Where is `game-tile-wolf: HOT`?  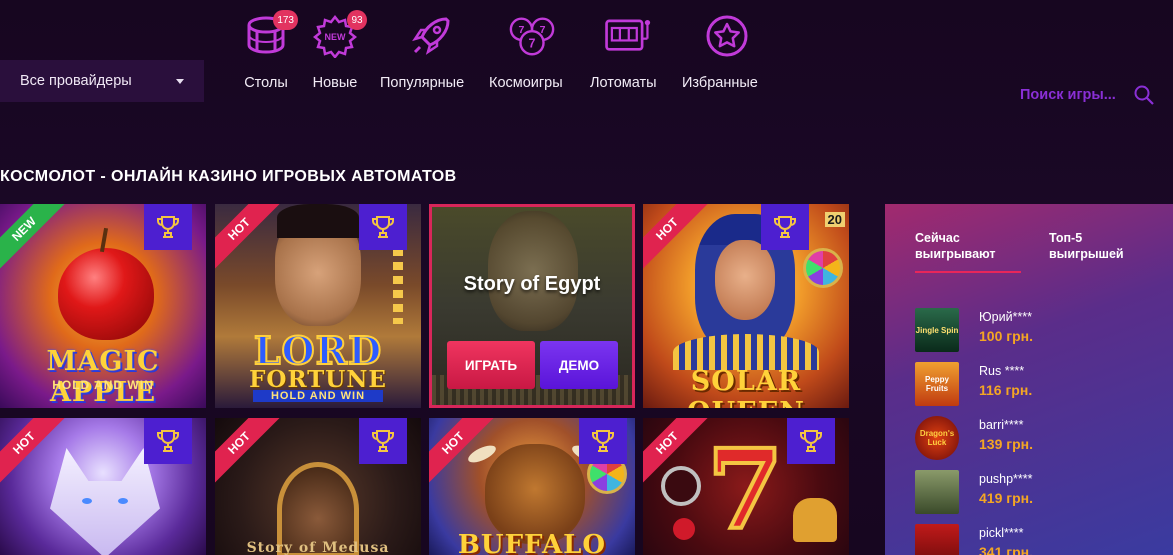
game-tile-wolf: HOT is located at coordinates (103, 486).